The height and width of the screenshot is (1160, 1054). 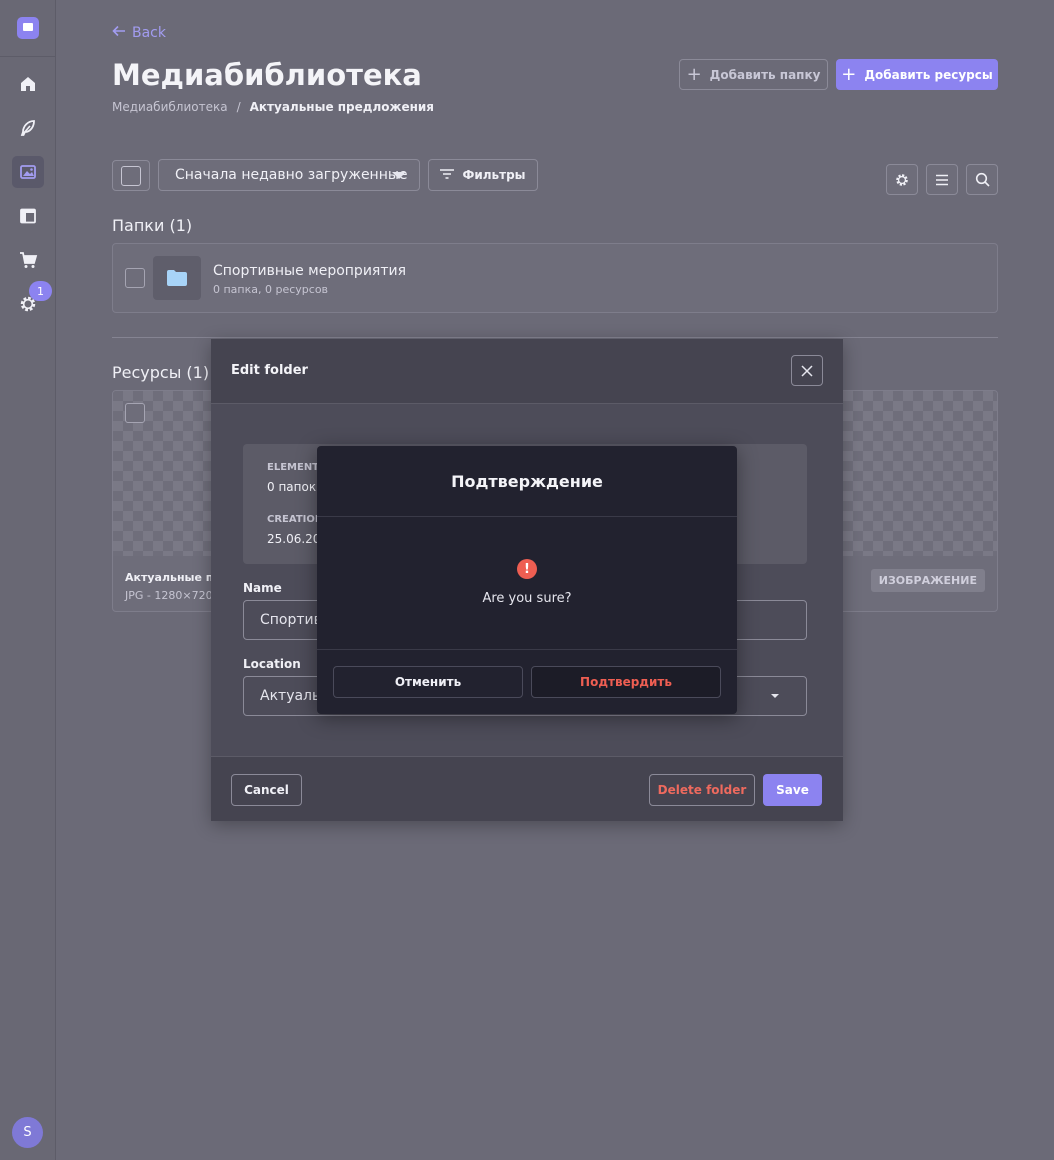 I want to click on sidebar: 1 S, so click(x=28, y=580).